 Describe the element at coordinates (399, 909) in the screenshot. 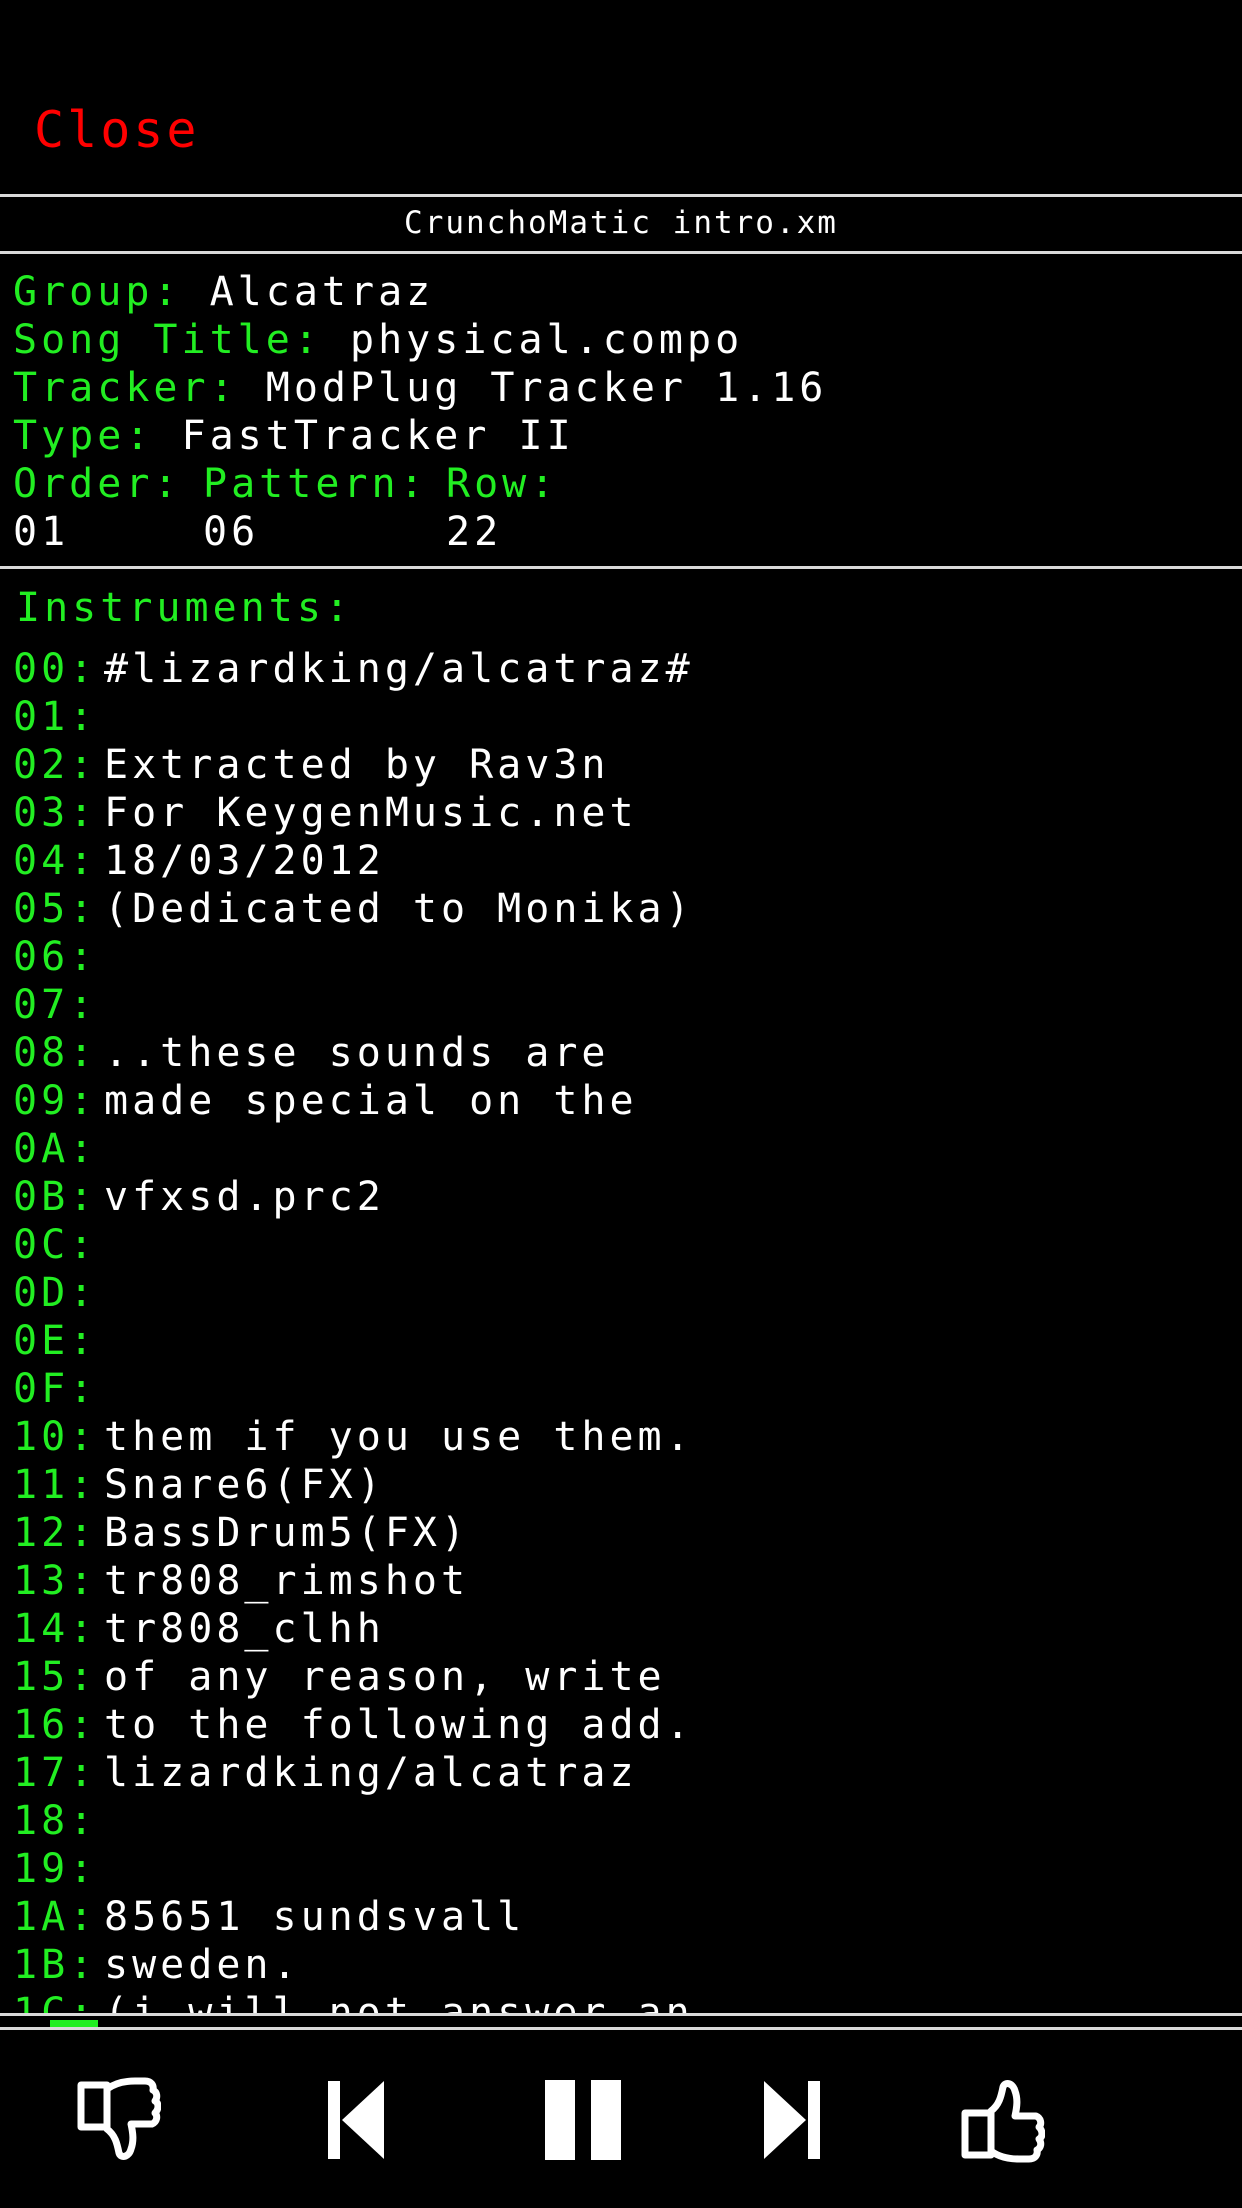

I see `instrument-name: (Dedicated to Monika)` at that location.